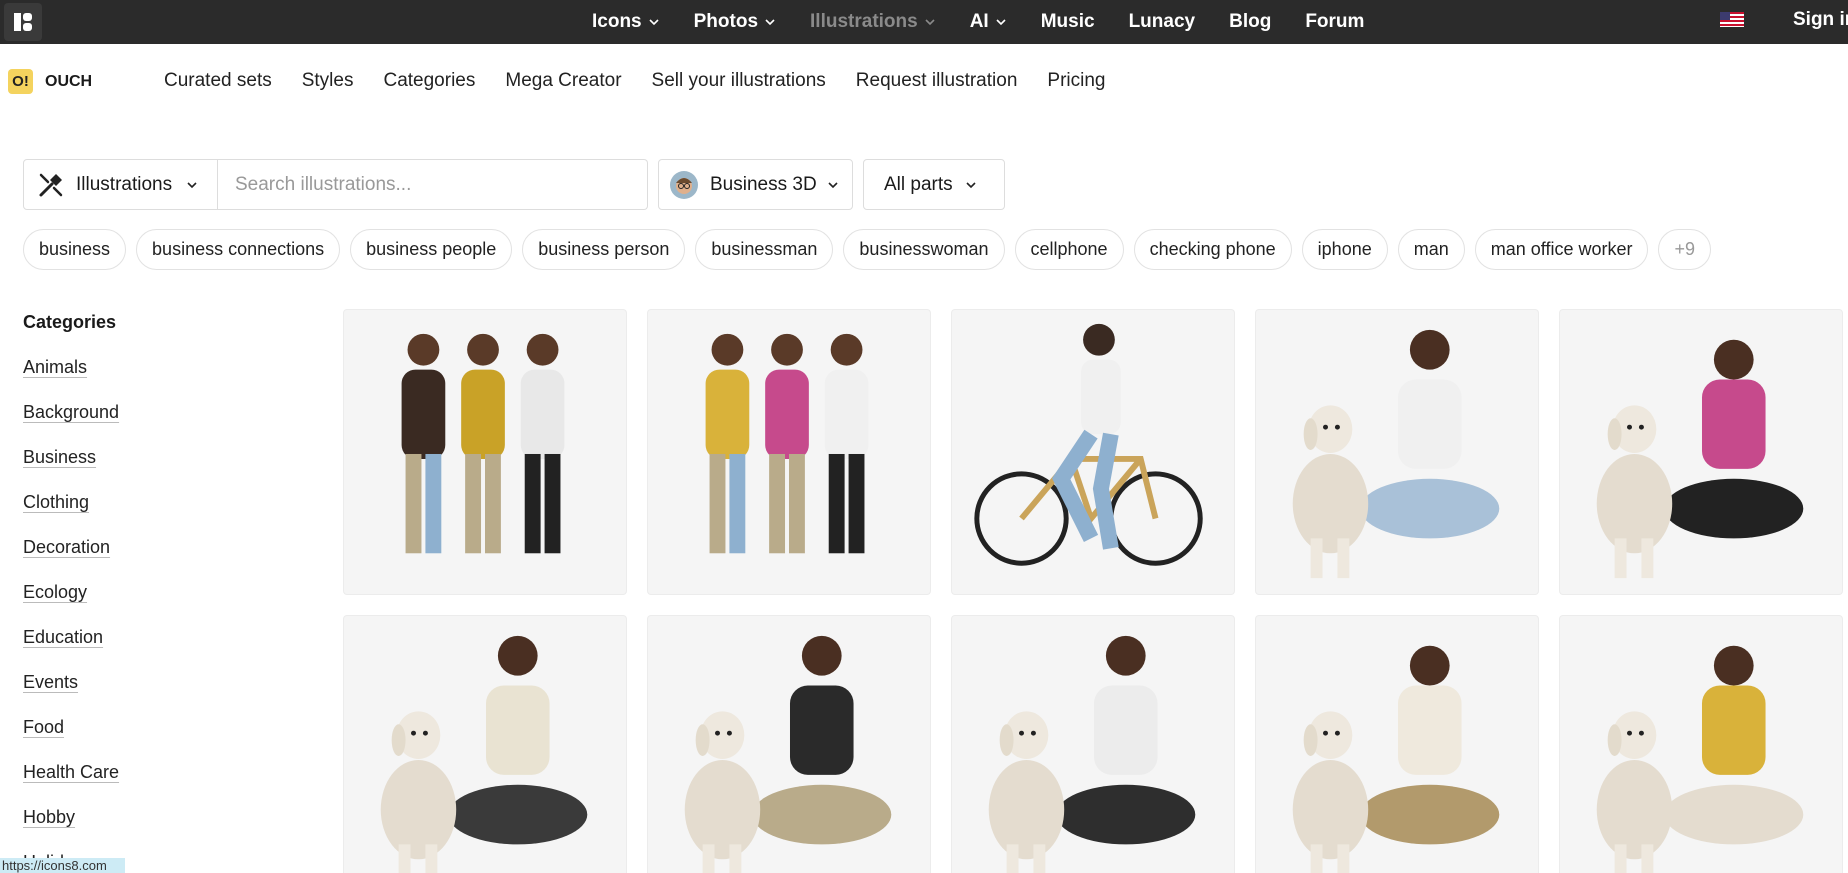 This screenshot has width=1848, height=873. What do you see at coordinates (71, 514) in the screenshot?
I see `category-link: Clothing` at bounding box center [71, 514].